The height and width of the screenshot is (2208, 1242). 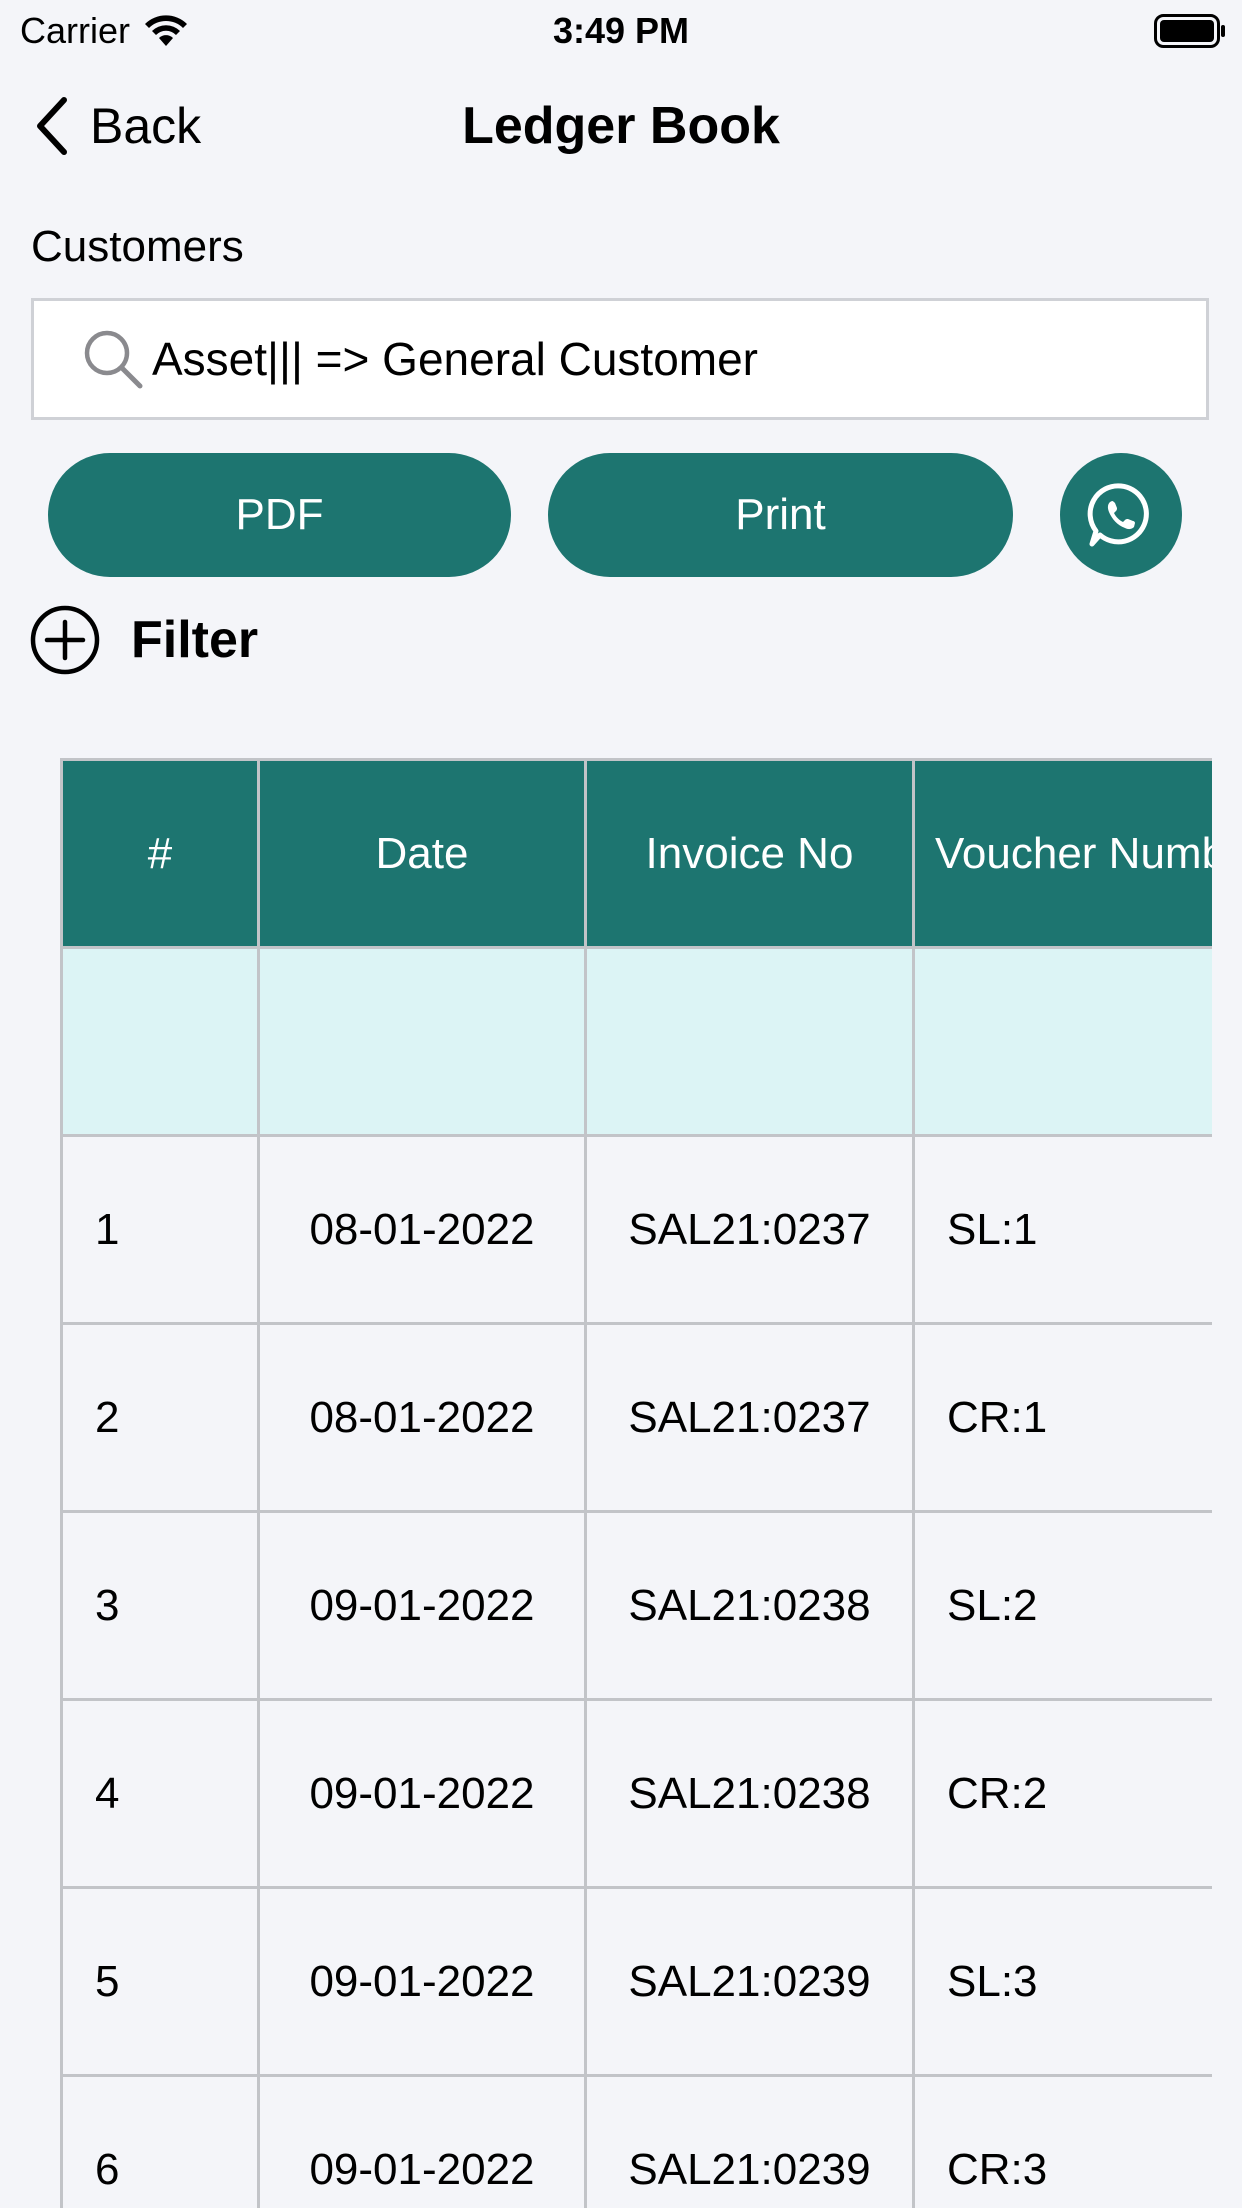 What do you see at coordinates (652, 359) in the screenshot?
I see `customer-search-input` at bounding box center [652, 359].